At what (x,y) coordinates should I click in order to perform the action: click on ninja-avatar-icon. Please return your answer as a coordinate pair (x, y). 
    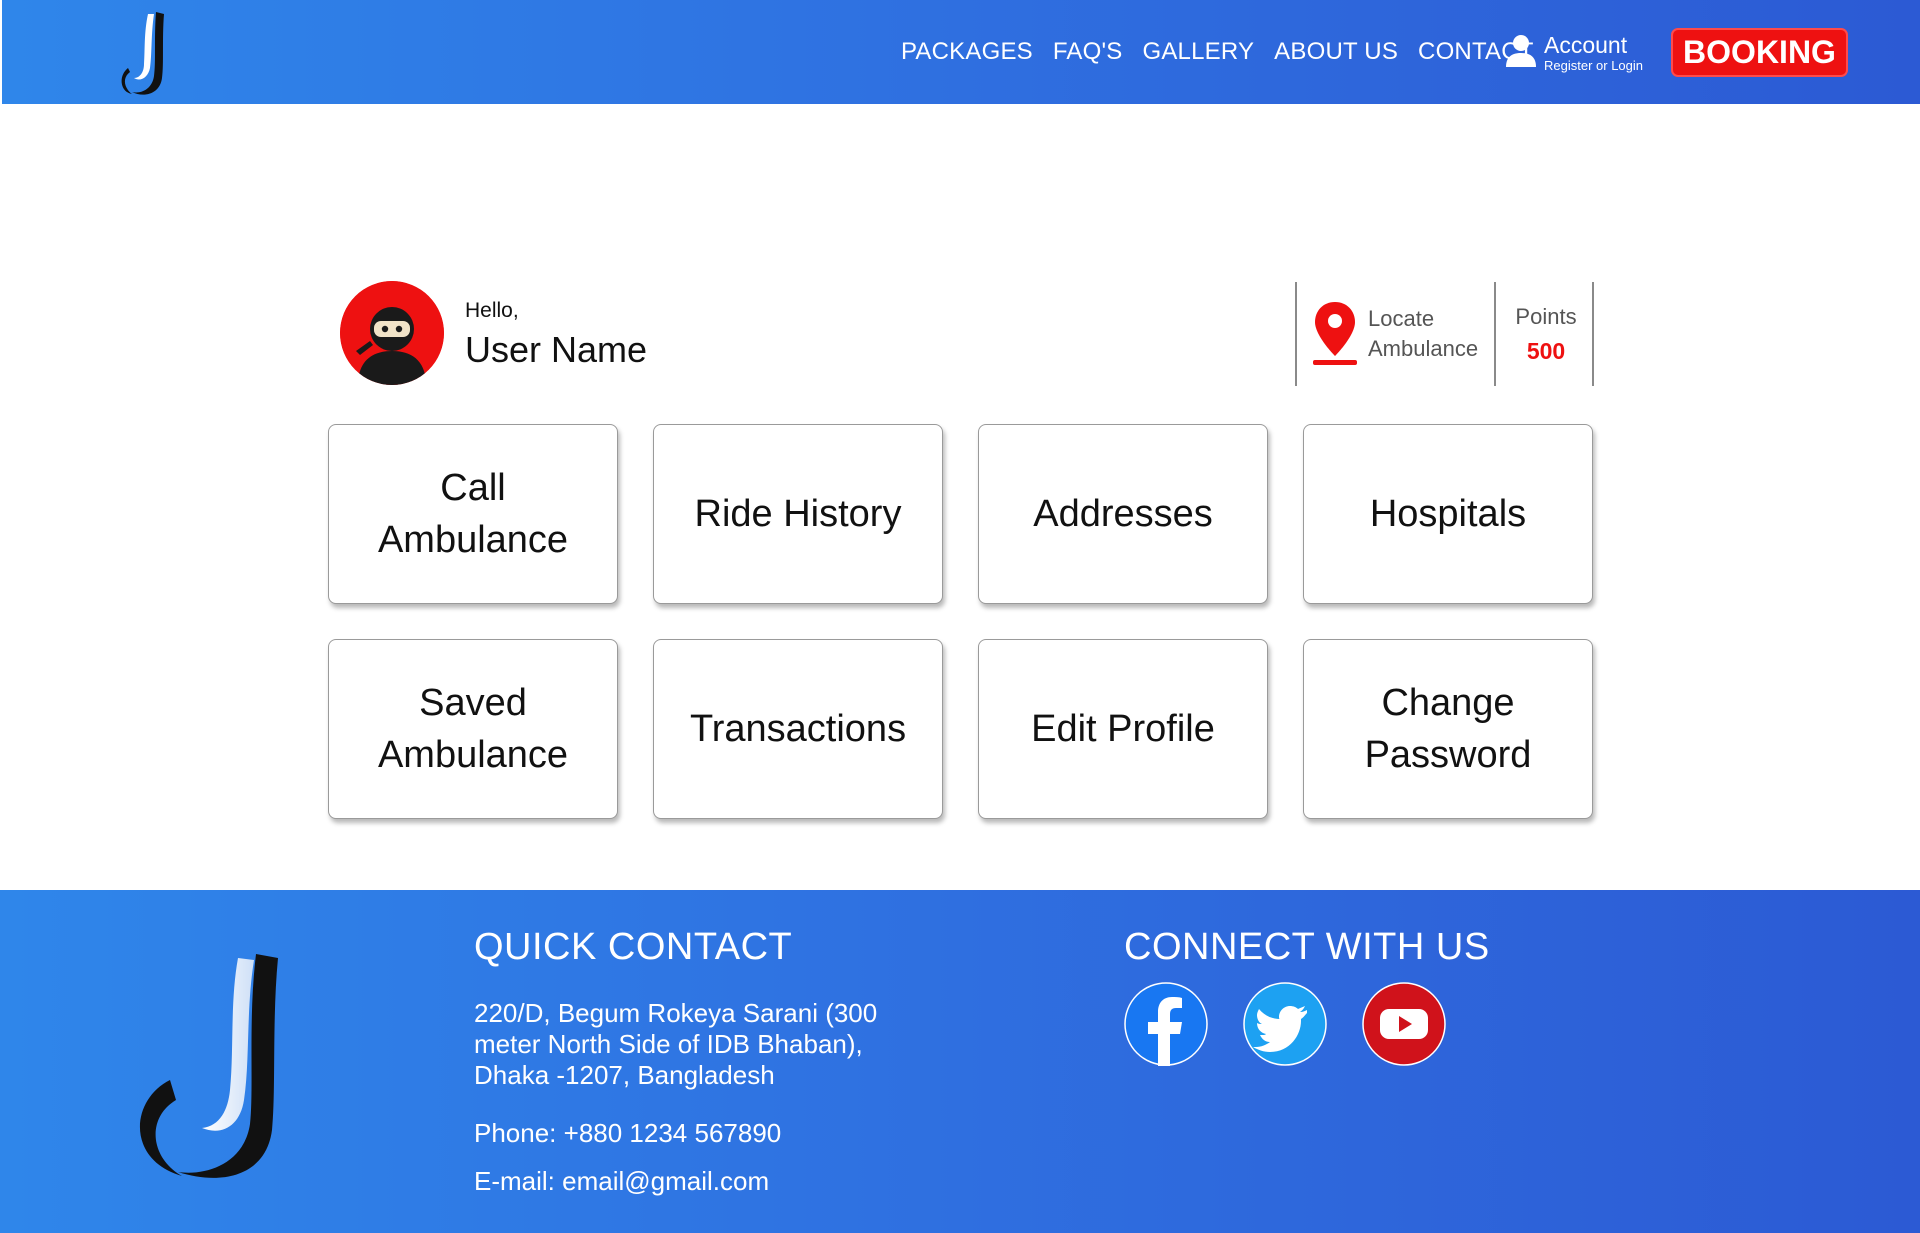
    Looking at the image, I should click on (392, 333).